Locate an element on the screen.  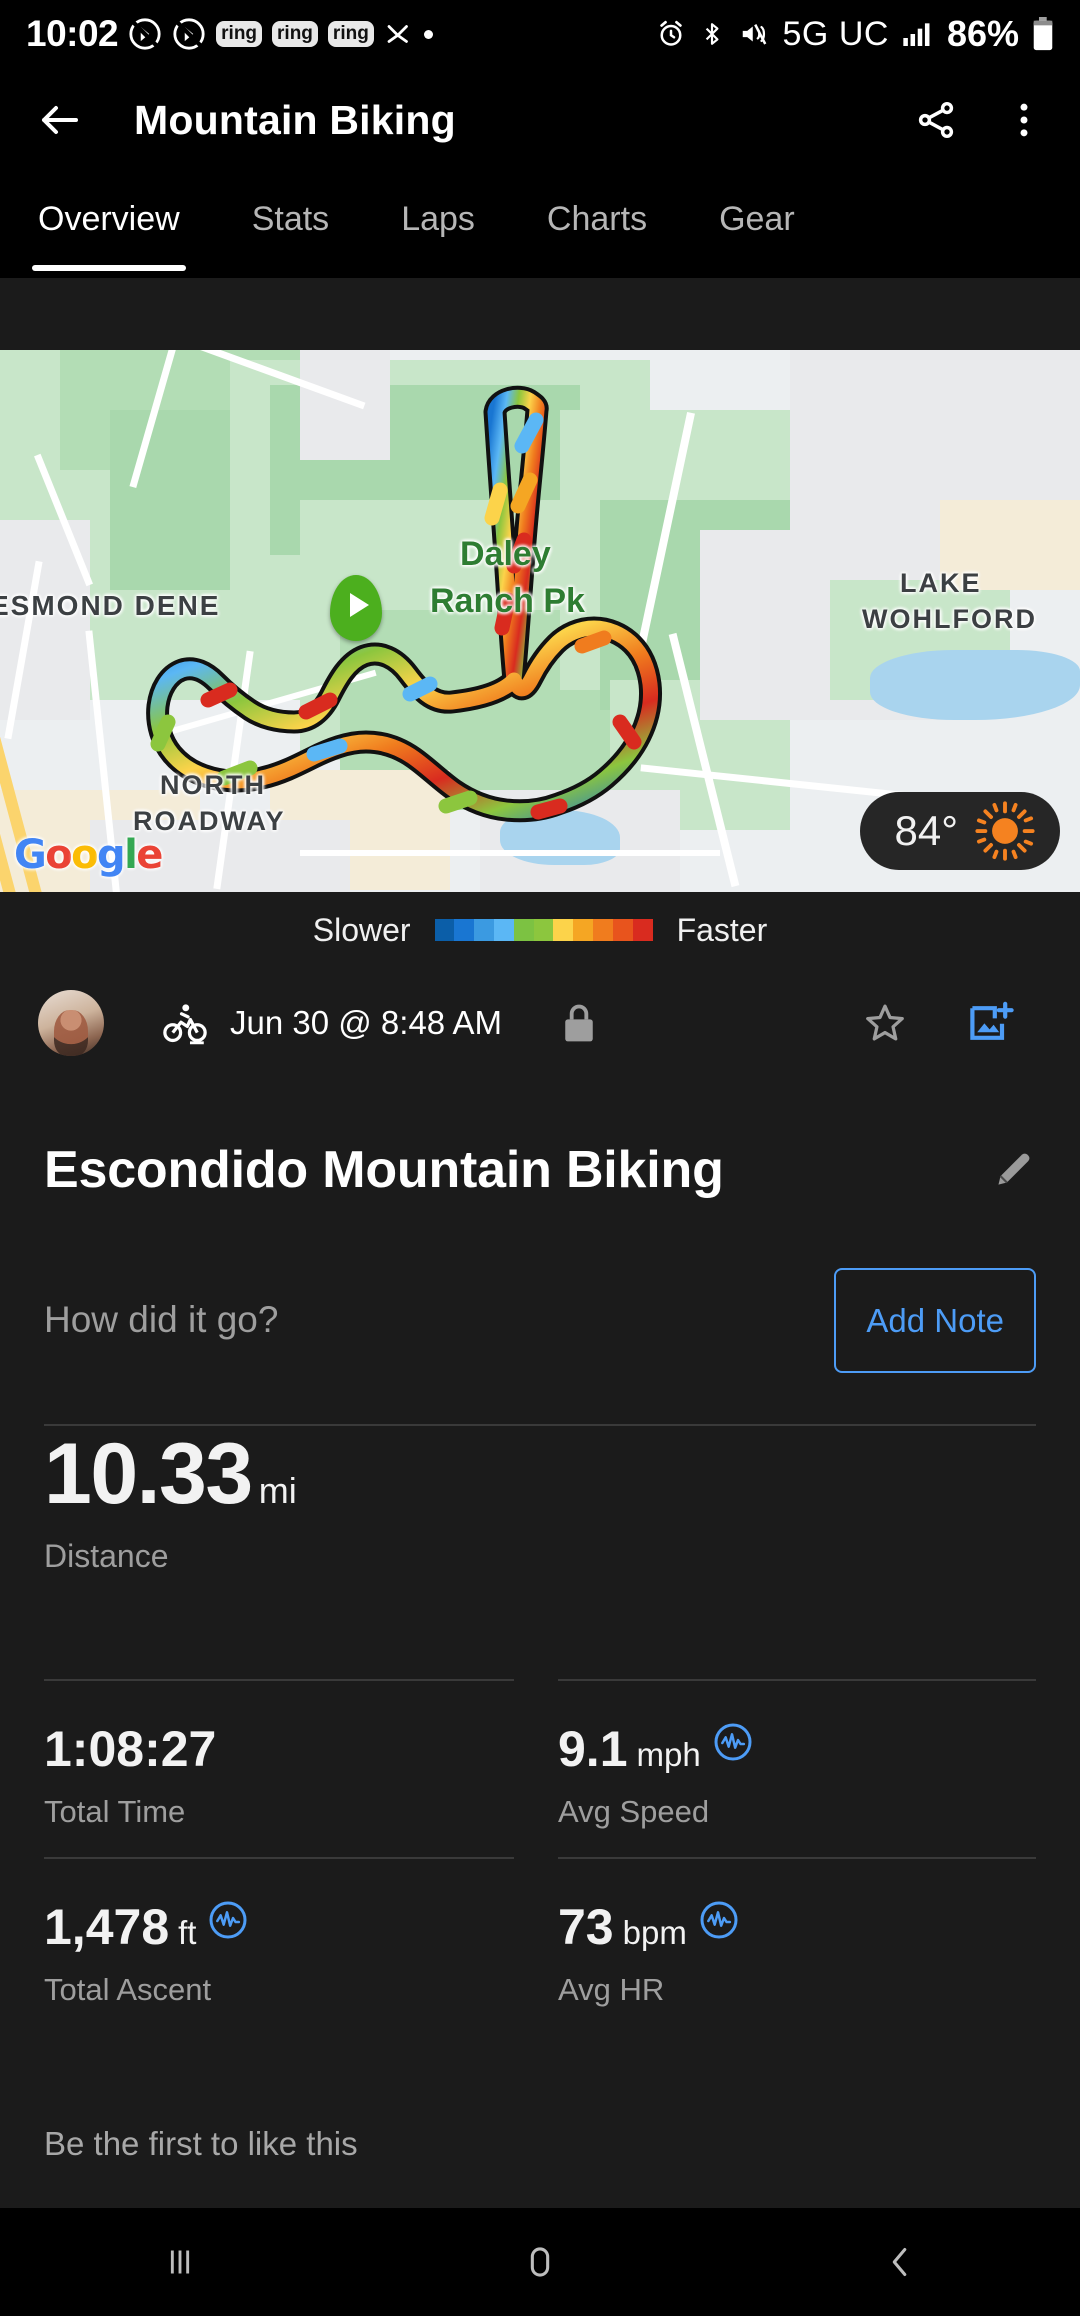
activity-title-row: Escondido Mountain Biking is located at coordinates (540, 1170).